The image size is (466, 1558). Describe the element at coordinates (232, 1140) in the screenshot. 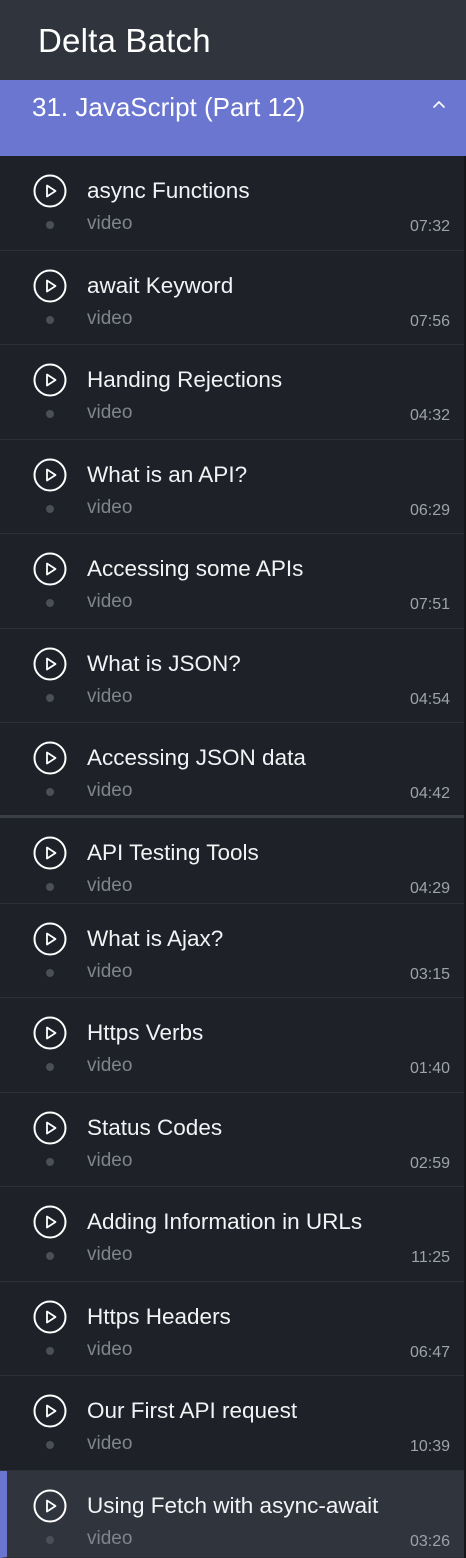

I see `lesson-item-11: Status Codes video 02:59` at that location.